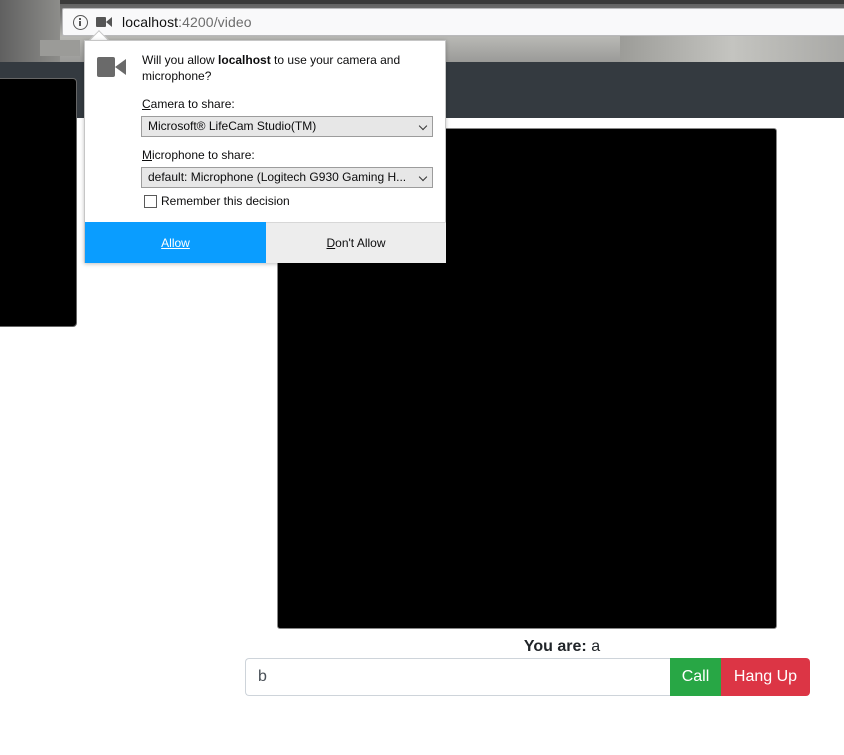 This screenshot has height=755, width=844. Describe the element at coordinates (453, 22) in the screenshot. I see `address-bar: localhost:4200/video` at that location.